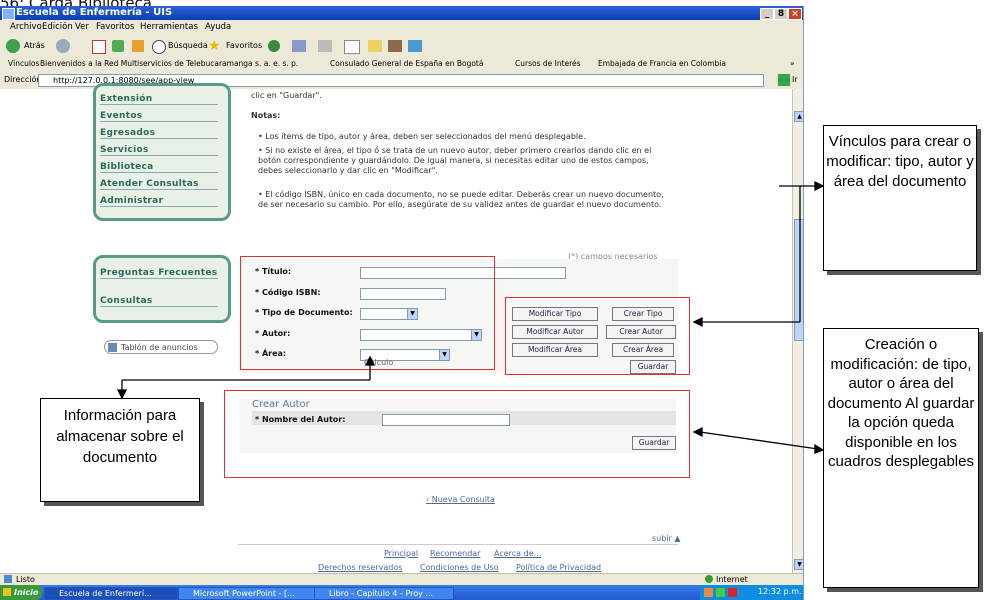 The height and width of the screenshot is (600, 984). What do you see at coordinates (122, 394) in the screenshot?
I see `arrow-down-head` at bounding box center [122, 394].